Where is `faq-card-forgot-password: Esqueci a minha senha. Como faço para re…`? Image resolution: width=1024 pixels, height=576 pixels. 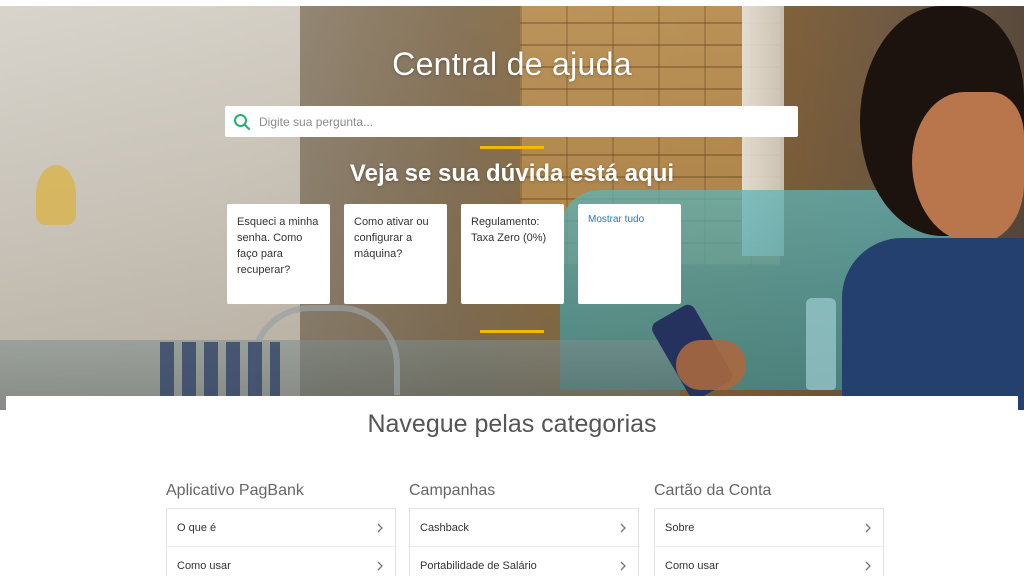 faq-card-forgot-password: Esqueci a minha senha. Como faço para re… is located at coordinates (278, 254).